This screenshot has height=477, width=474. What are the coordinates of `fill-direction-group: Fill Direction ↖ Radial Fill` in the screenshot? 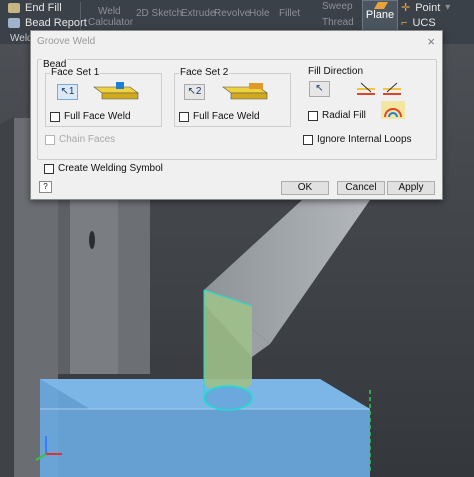 It's located at (367, 97).